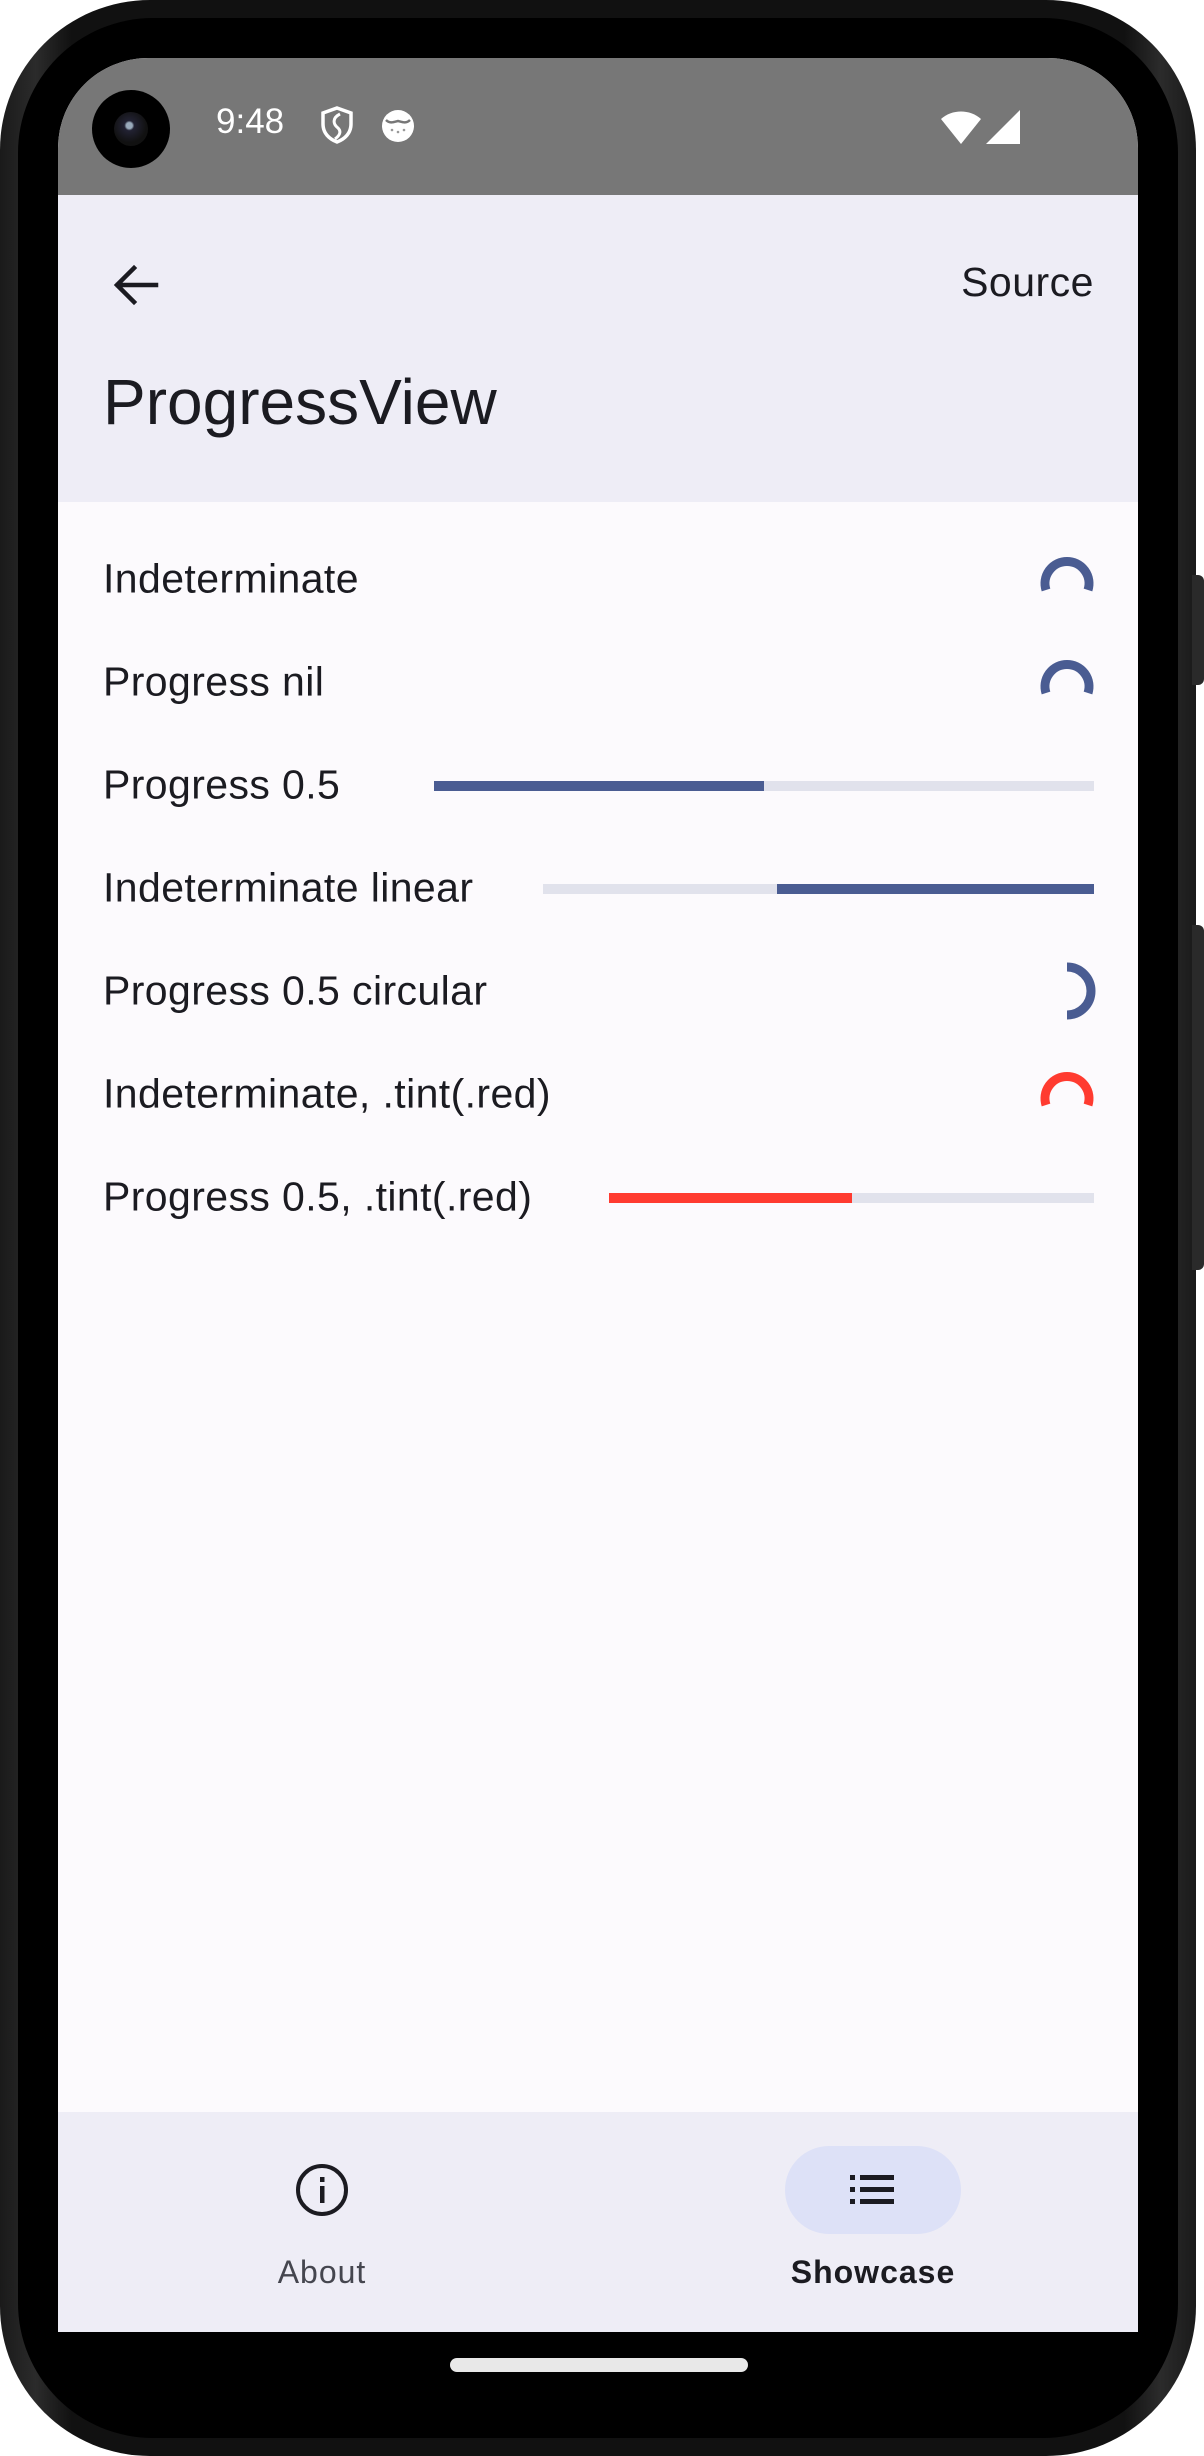 This screenshot has width=1204, height=2456. What do you see at coordinates (322, 2190) in the screenshot?
I see `info-icon` at bounding box center [322, 2190].